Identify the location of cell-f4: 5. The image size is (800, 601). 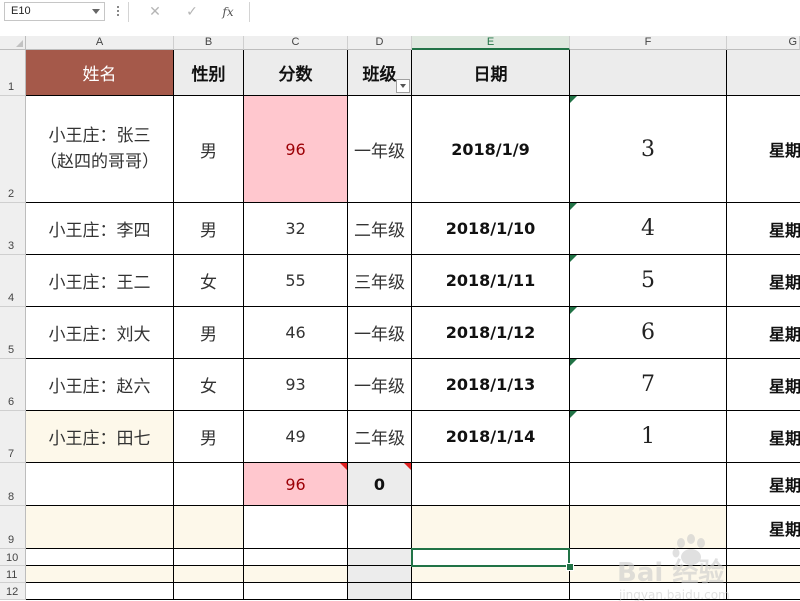
(648, 281).